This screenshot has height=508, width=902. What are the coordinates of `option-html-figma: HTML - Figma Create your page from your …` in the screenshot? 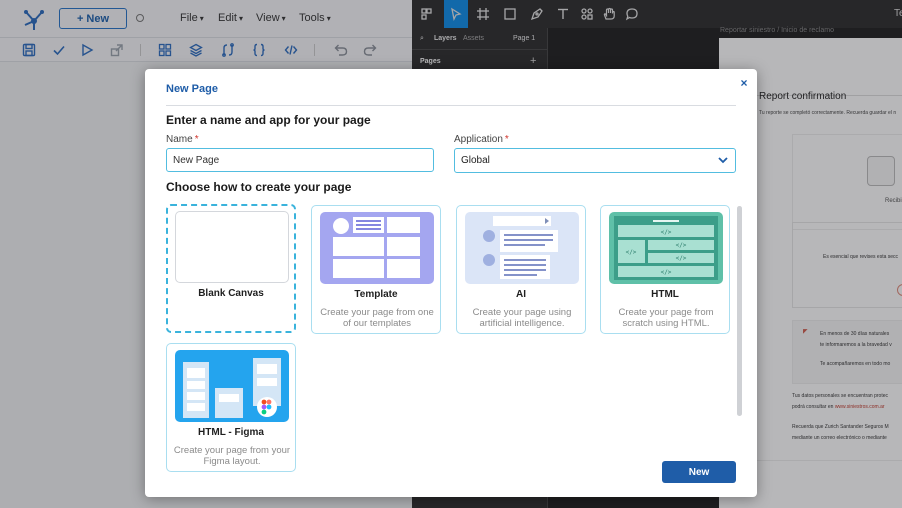 It's located at (231, 407).